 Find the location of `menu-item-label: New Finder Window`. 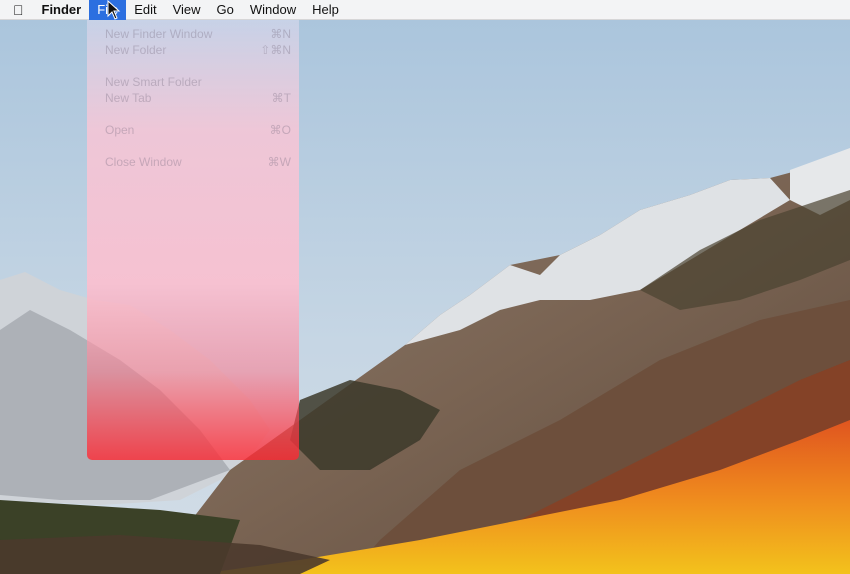

menu-item-label: New Finder Window is located at coordinates (159, 34).